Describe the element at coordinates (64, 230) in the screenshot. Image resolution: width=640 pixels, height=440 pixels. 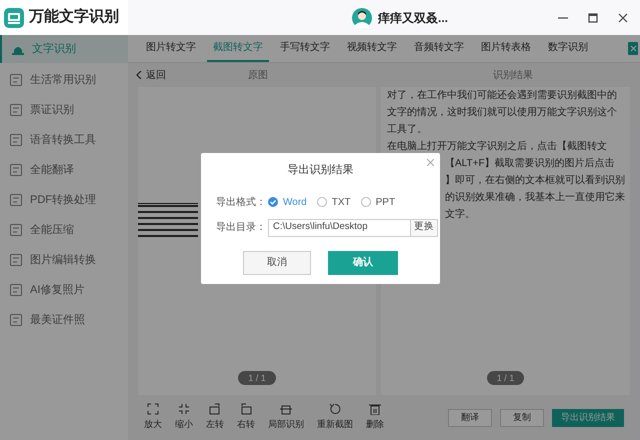
I see `sidebar-item: 全能压缩` at that location.